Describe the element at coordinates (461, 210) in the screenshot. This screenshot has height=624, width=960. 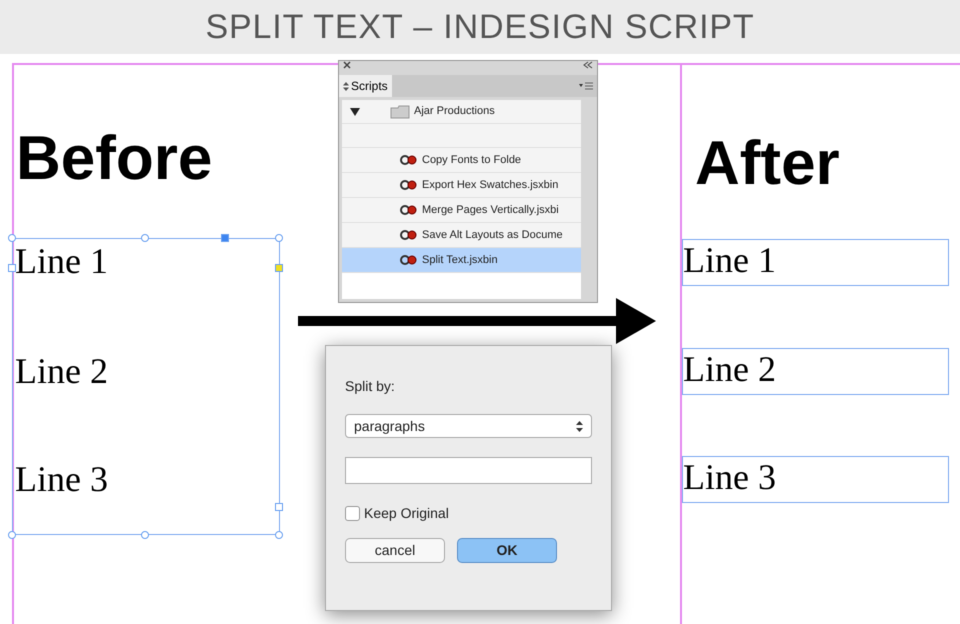
I see `script-item: Merge Pages Vertically.jsxbi` at that location.